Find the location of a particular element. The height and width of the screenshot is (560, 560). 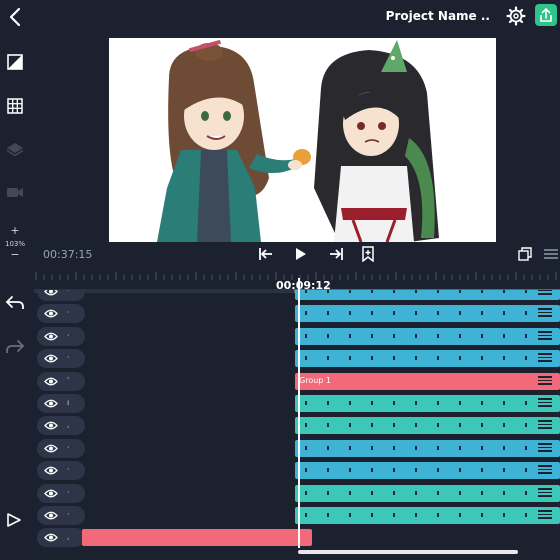

grid-tool-button is located at coordinates (15, 106).